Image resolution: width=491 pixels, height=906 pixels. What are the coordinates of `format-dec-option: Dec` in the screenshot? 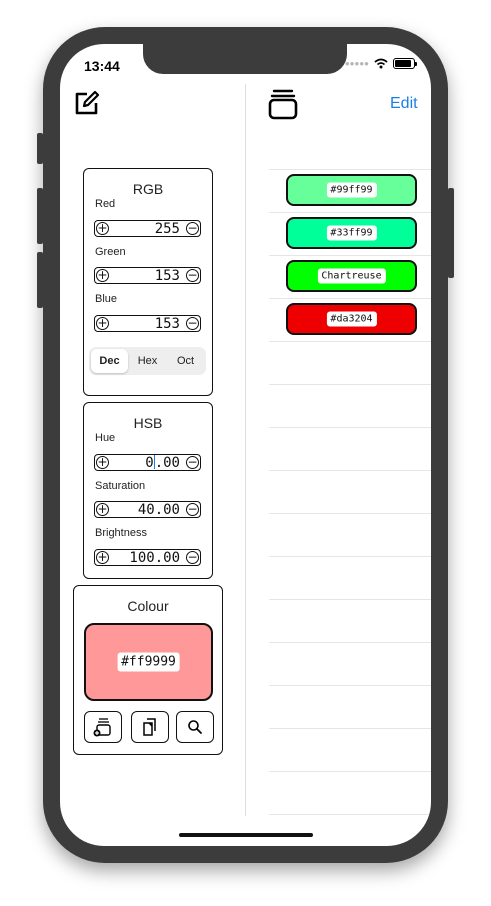 It's located at (109, 361).